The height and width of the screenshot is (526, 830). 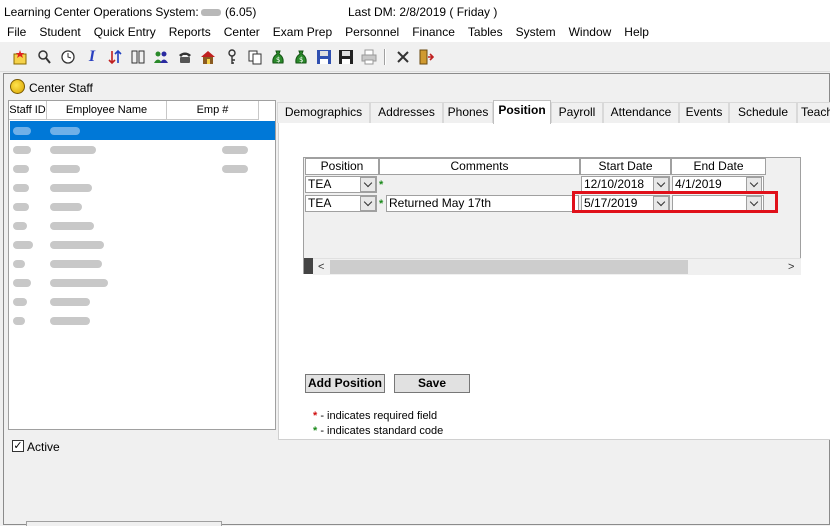 I want to click on comment-field: Returned May 17th, so click(x=482, y=203).